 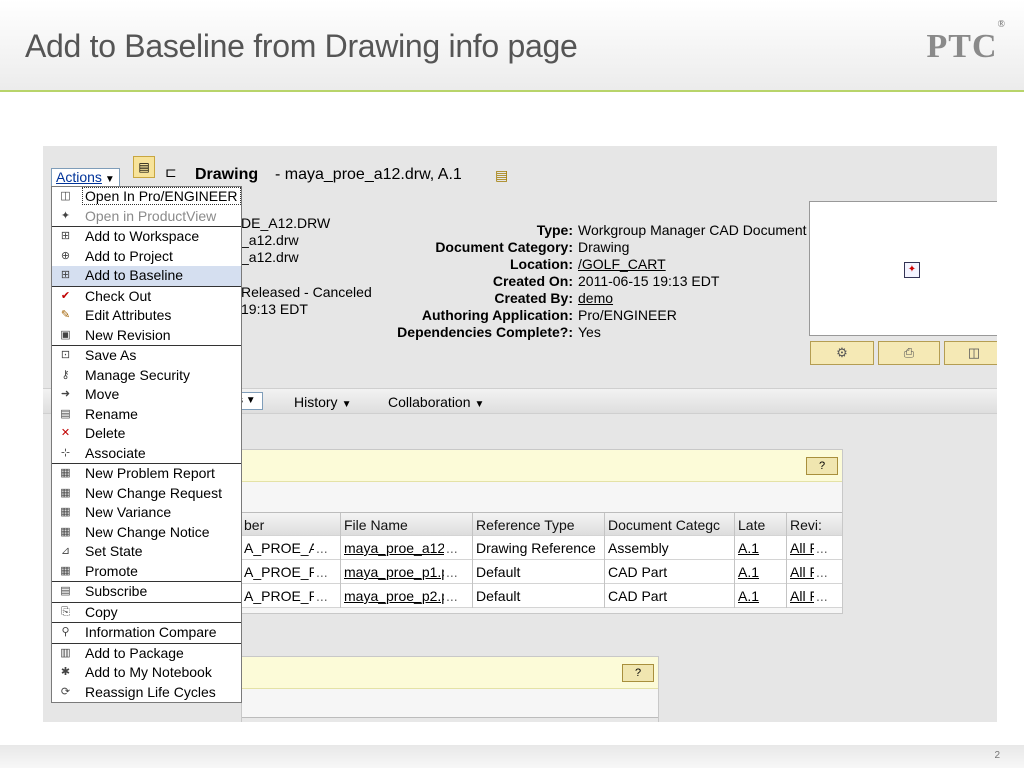 I want to click on menu-item-label: Check Out, so click(x=118, y=295).